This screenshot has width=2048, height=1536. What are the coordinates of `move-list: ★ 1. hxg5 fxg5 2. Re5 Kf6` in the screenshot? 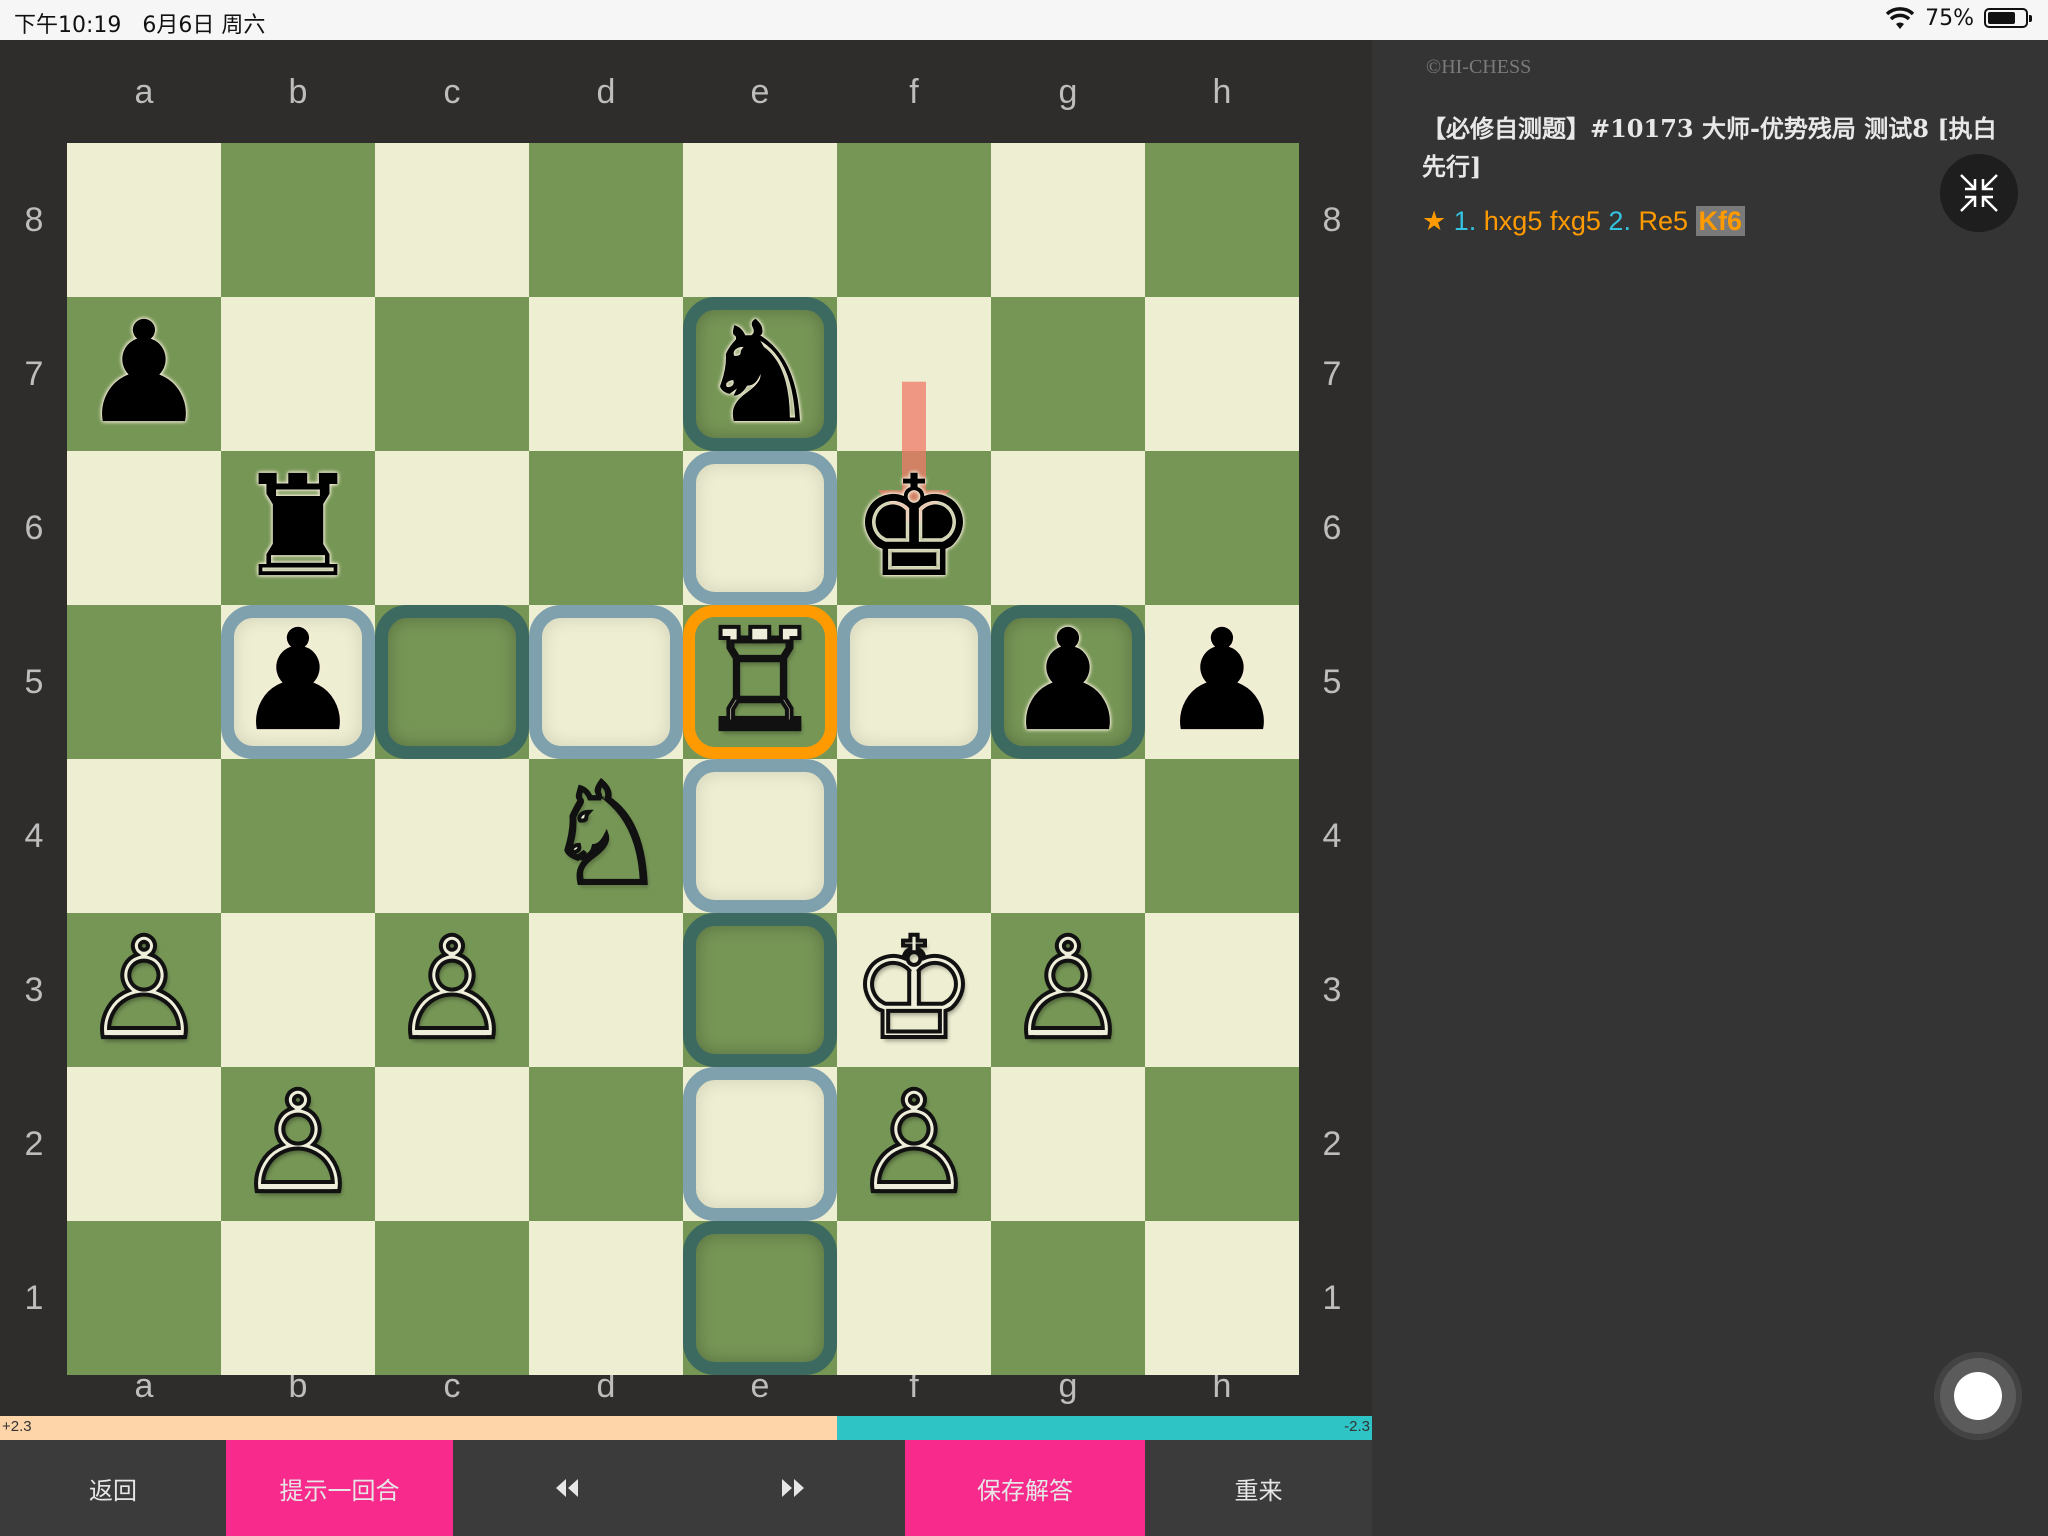 It's located at (1584, 221).